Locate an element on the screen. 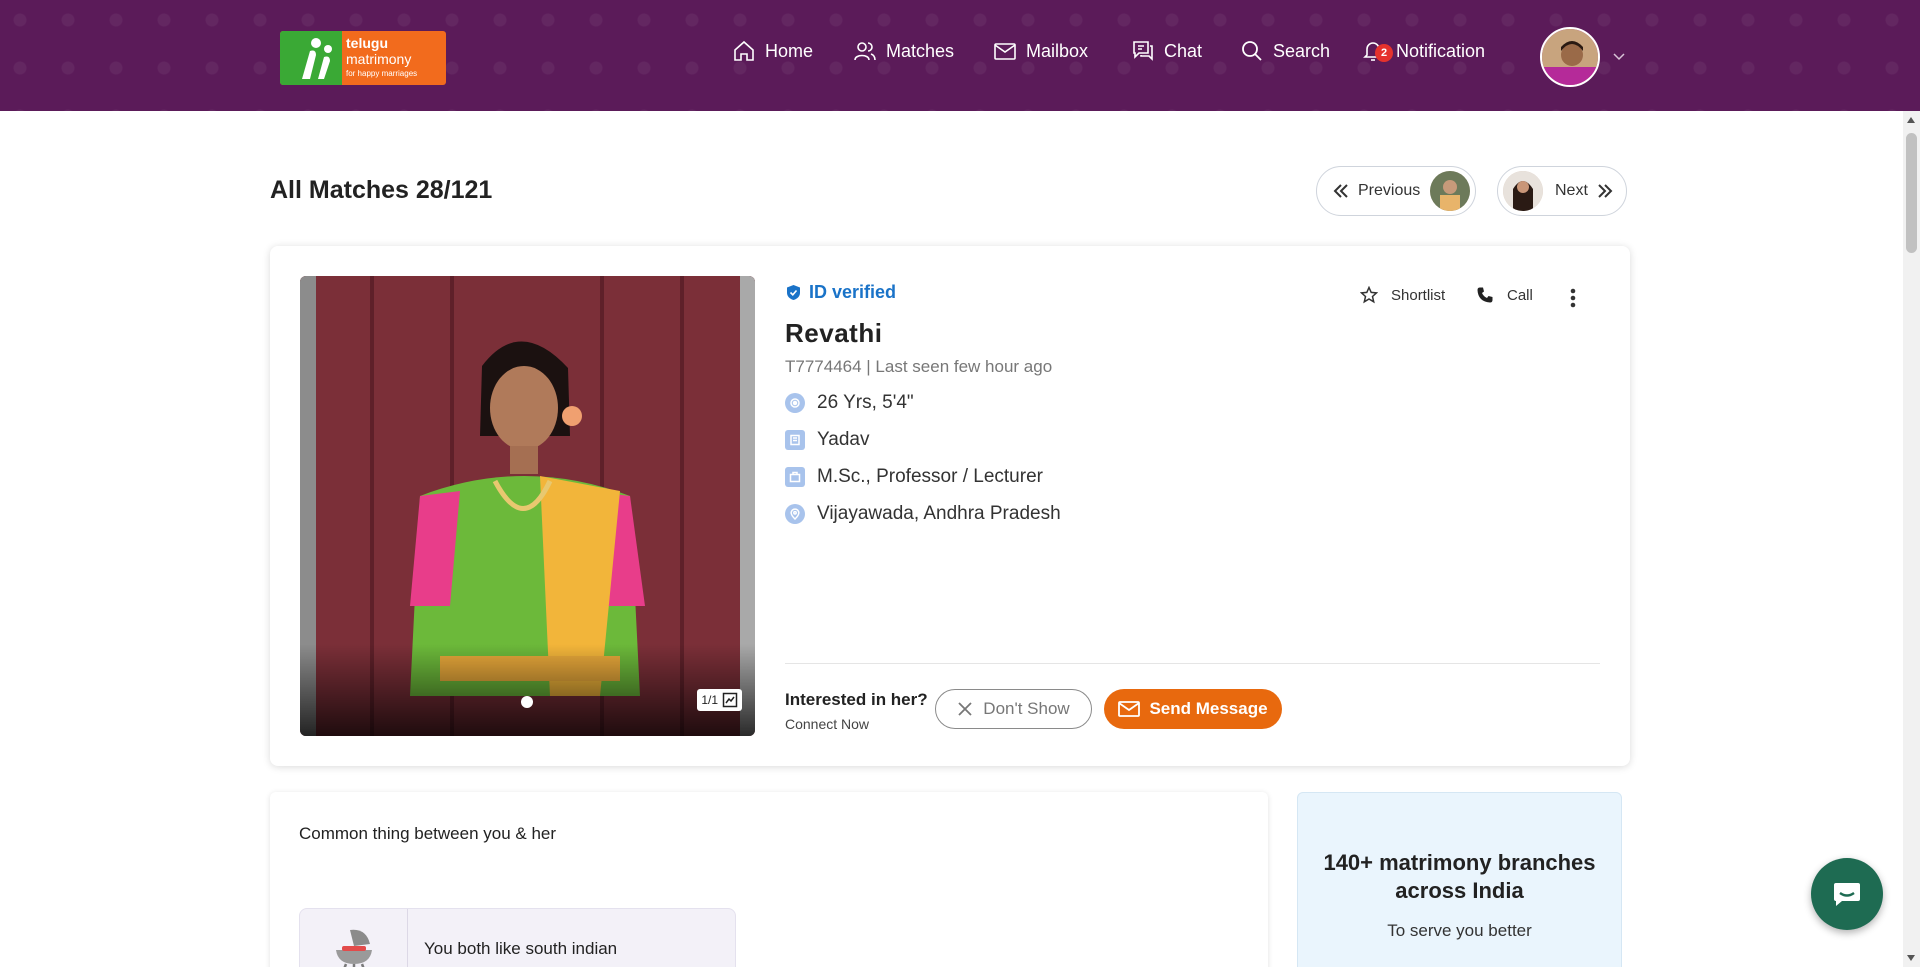 The image size is (1920, 967). people-icon is located at coordinates (865, 51).